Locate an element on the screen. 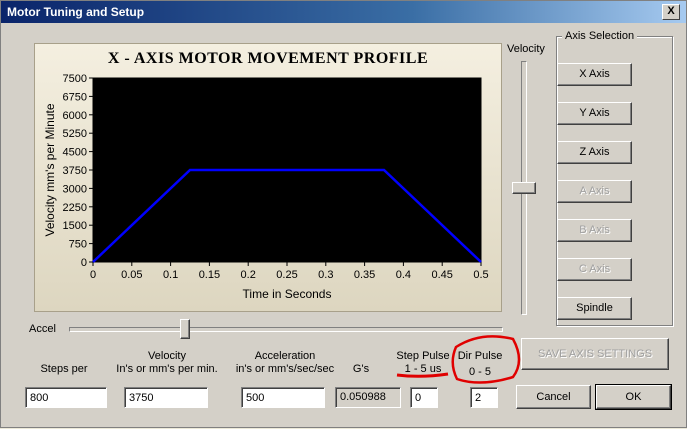  annotation-overlay is located at coordinates (458, 359).